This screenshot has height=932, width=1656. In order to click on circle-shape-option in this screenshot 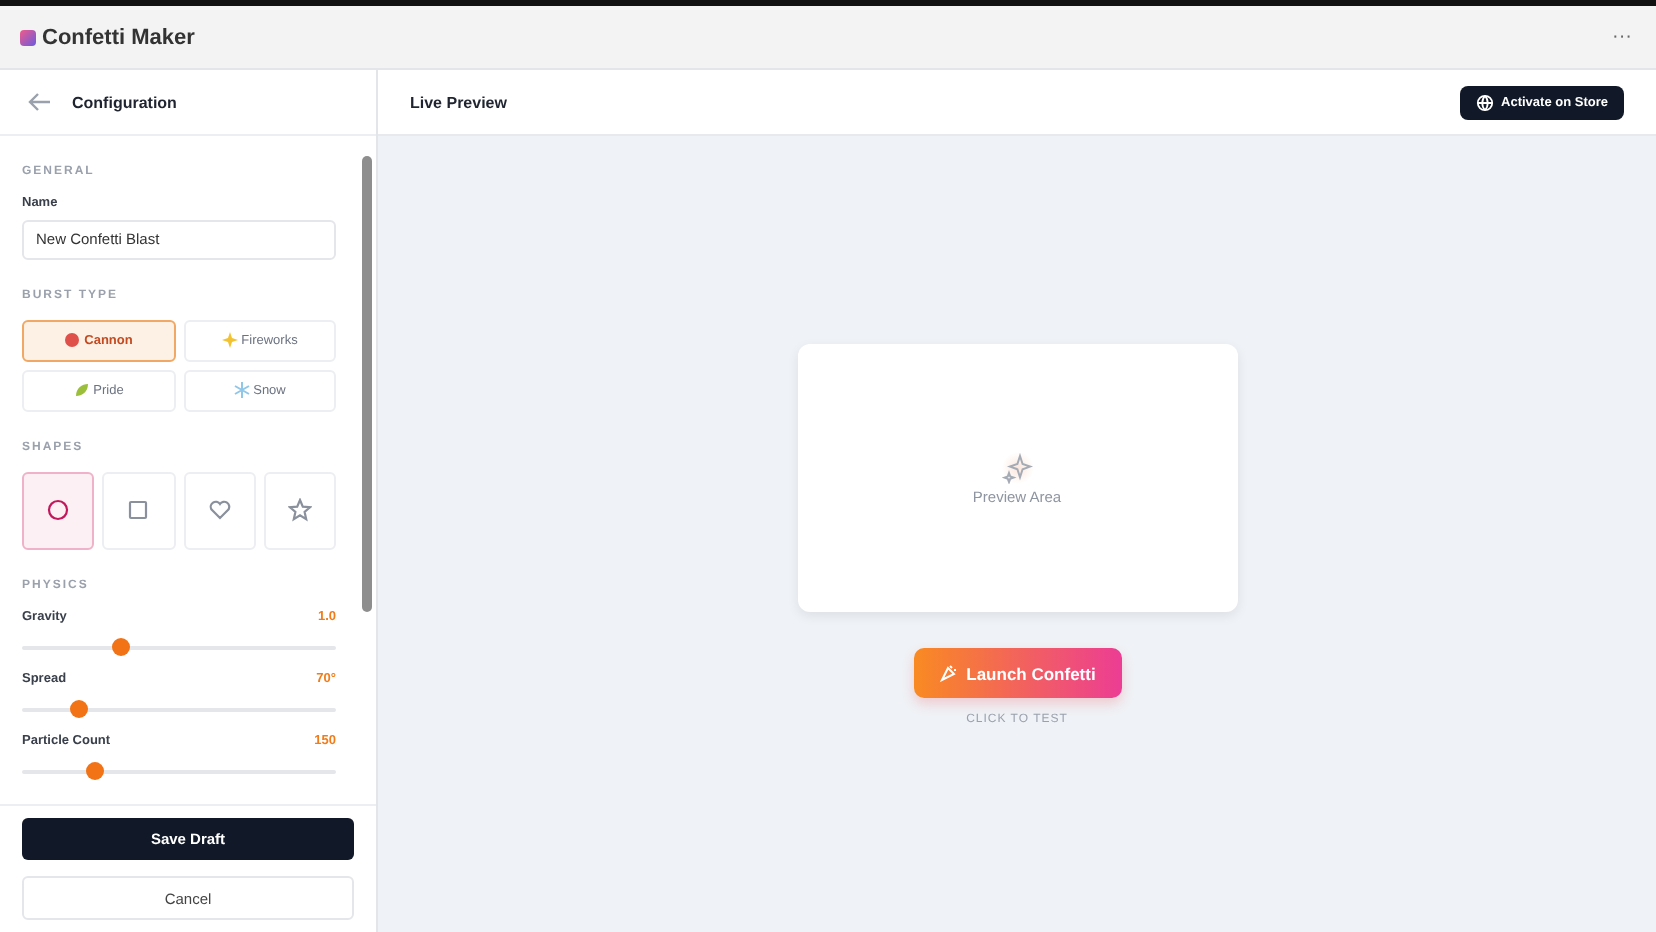, I will do `click(58, 510)`.